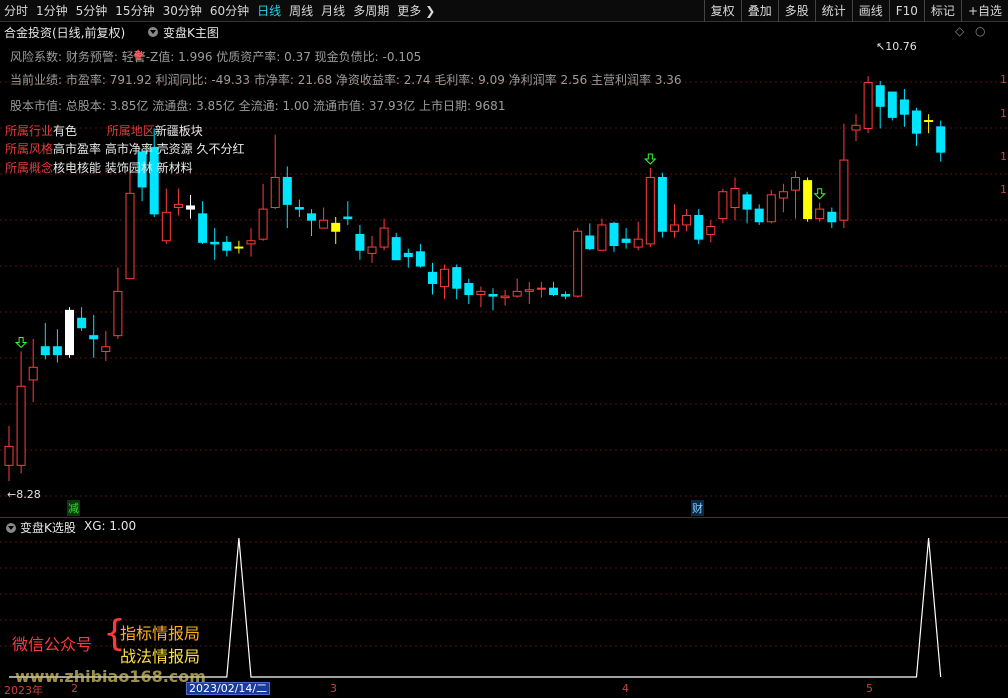 The height and width of the screenshot is (698, 1008). What do you see at coordinates (333, 11) in the screenshot?
I see `period-tab-8: 月线` at bounding box center [333, 11].